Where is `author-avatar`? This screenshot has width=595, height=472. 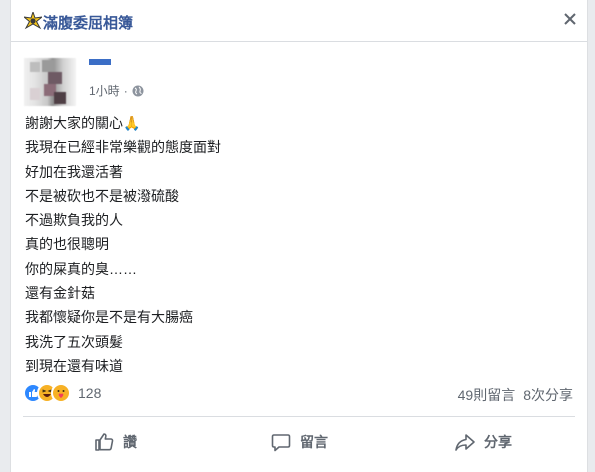
author-avatar is located at coordinates (50, 82).